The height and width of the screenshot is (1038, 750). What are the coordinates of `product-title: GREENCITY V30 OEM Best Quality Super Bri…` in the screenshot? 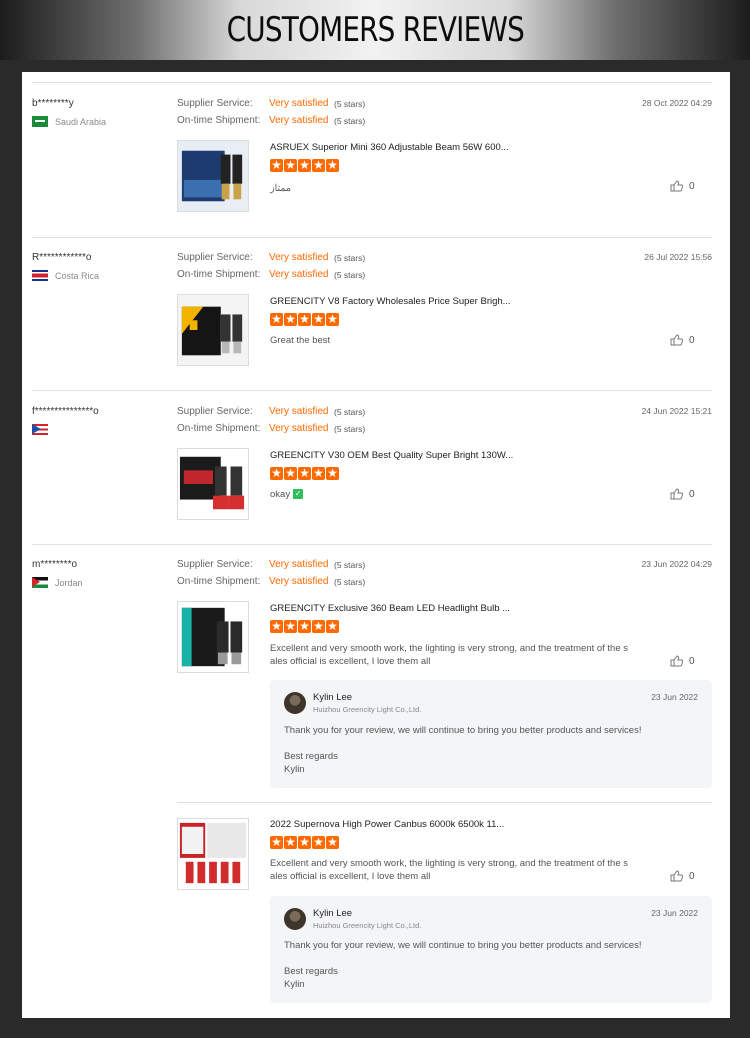 It's located at (391, 455).